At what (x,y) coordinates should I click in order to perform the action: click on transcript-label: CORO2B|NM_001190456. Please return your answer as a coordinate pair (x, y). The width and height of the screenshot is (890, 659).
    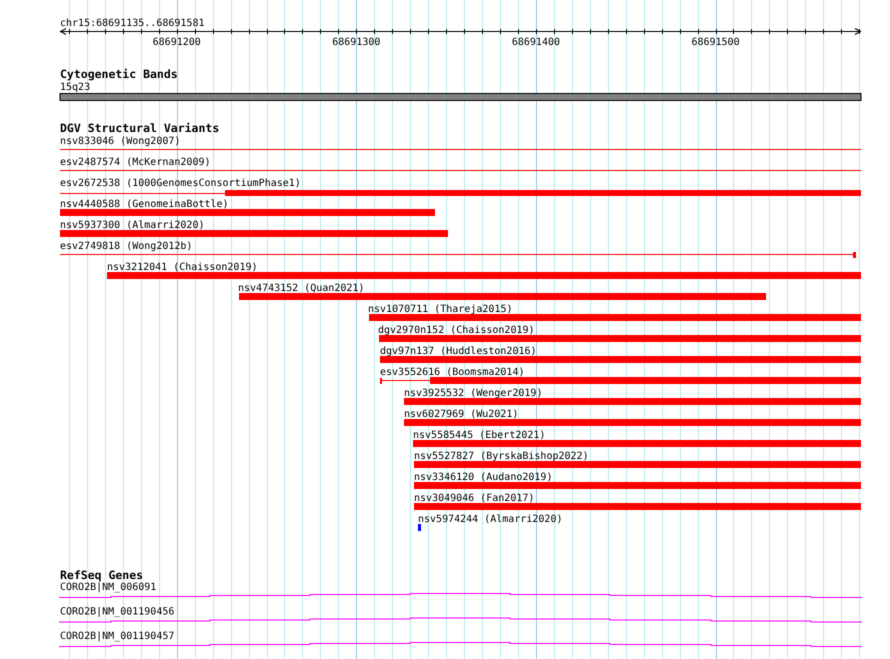
    Looking at the image, I should click on (117, 612).